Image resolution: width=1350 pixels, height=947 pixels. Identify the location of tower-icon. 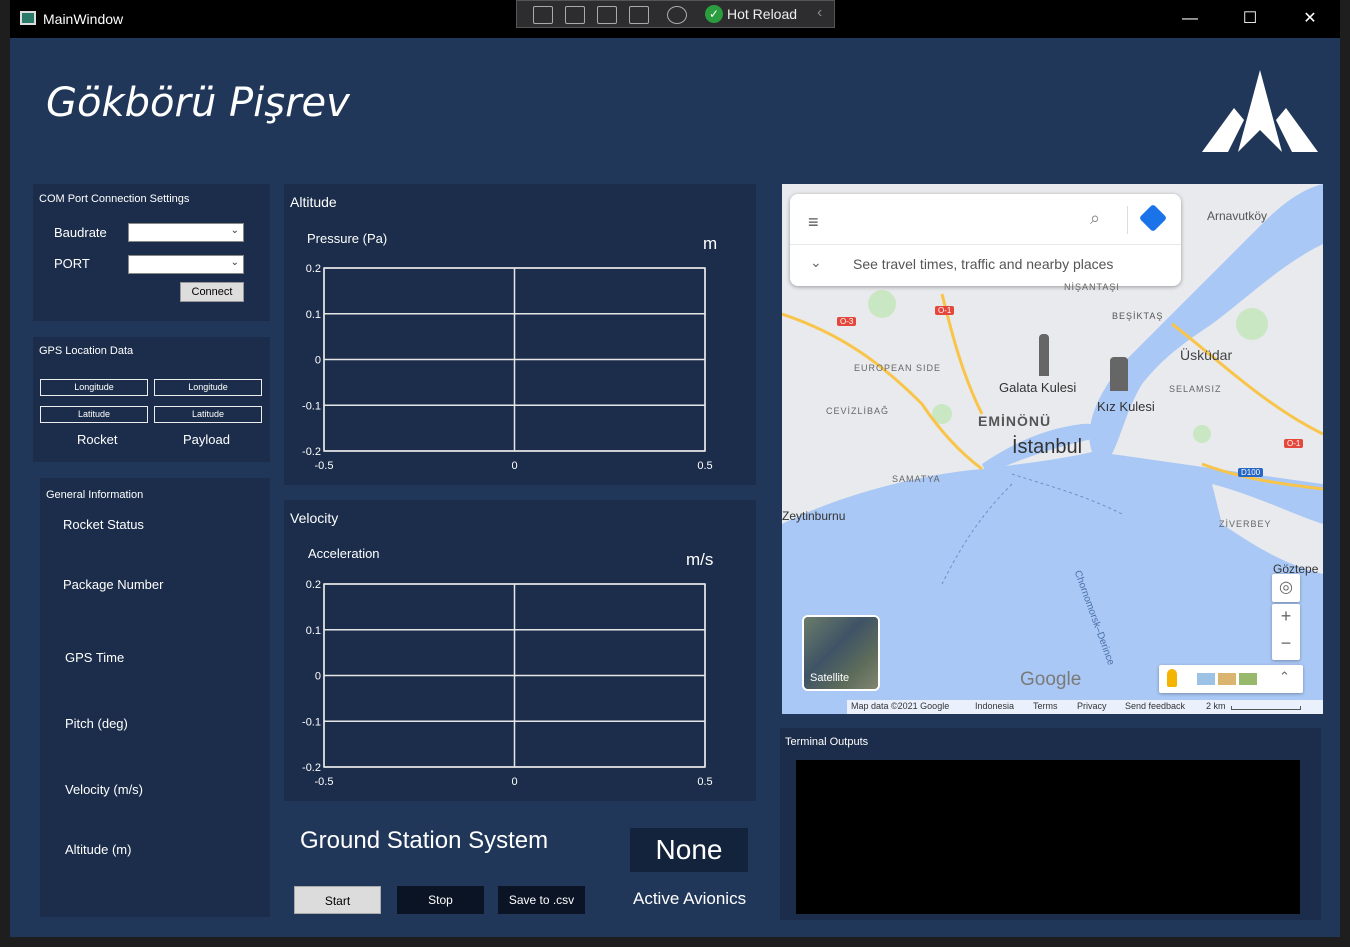
(1044, 355).